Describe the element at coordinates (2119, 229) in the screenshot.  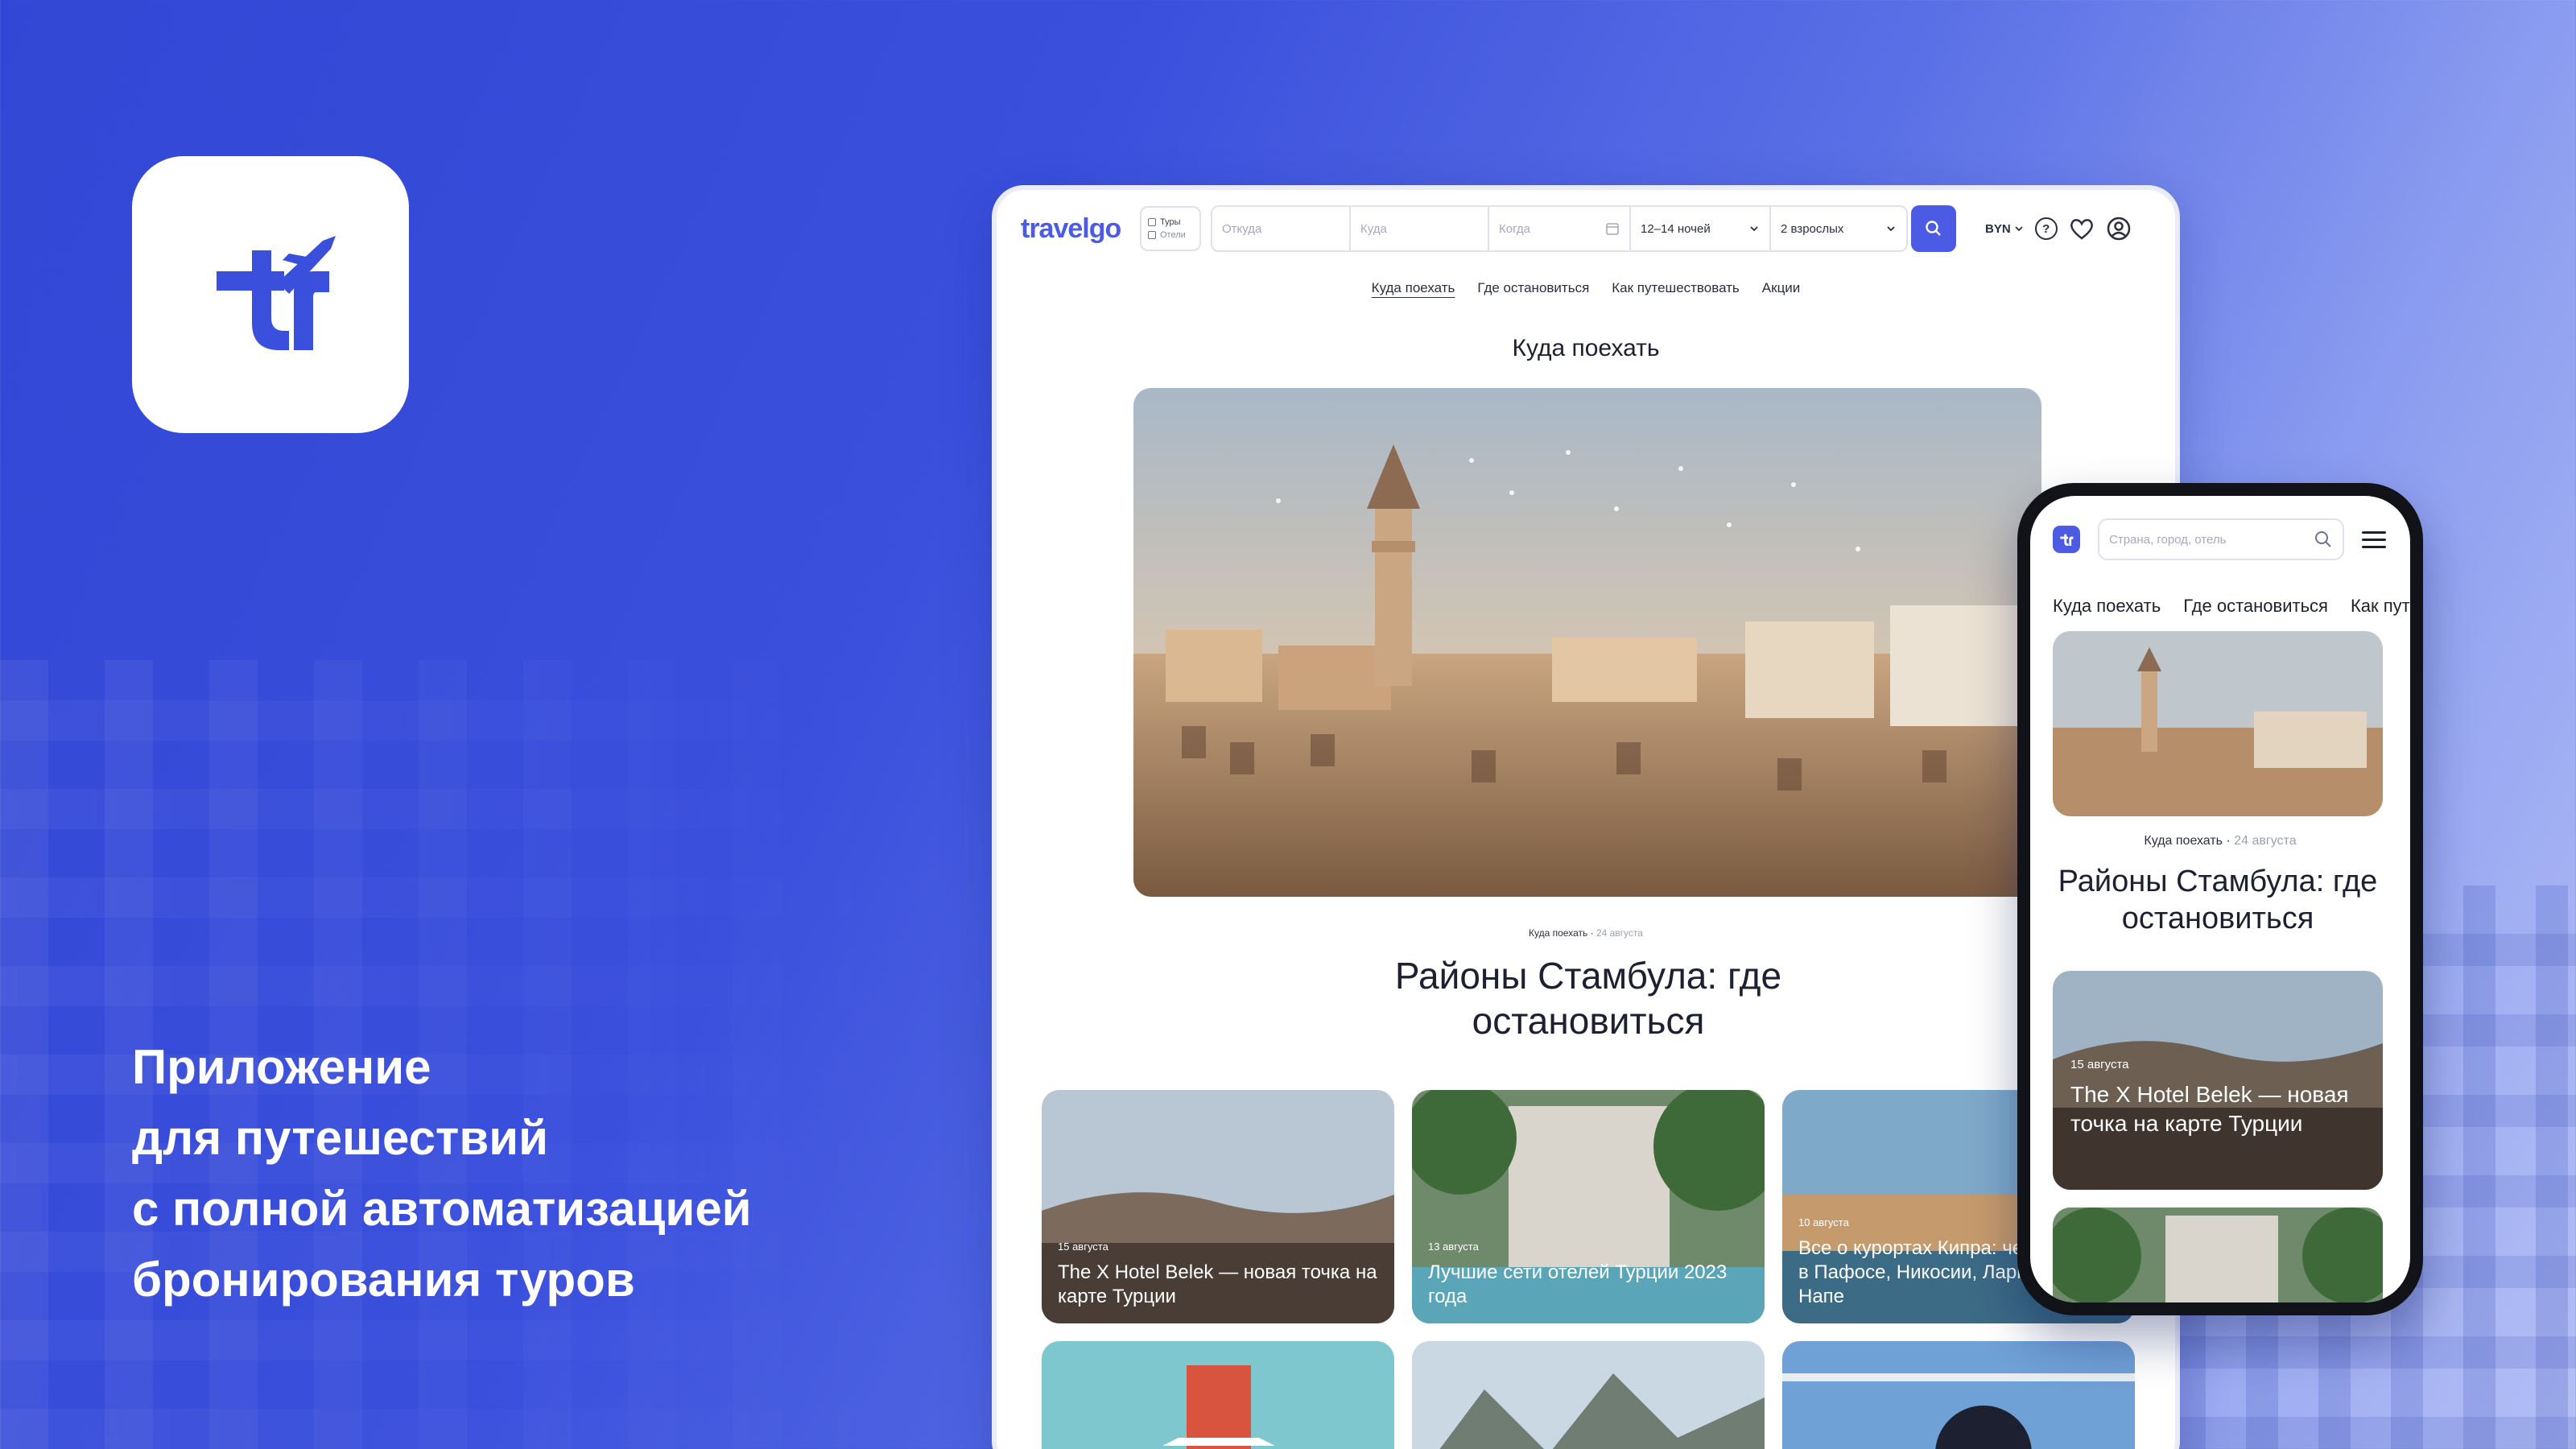
I see `user-icon` at that location.